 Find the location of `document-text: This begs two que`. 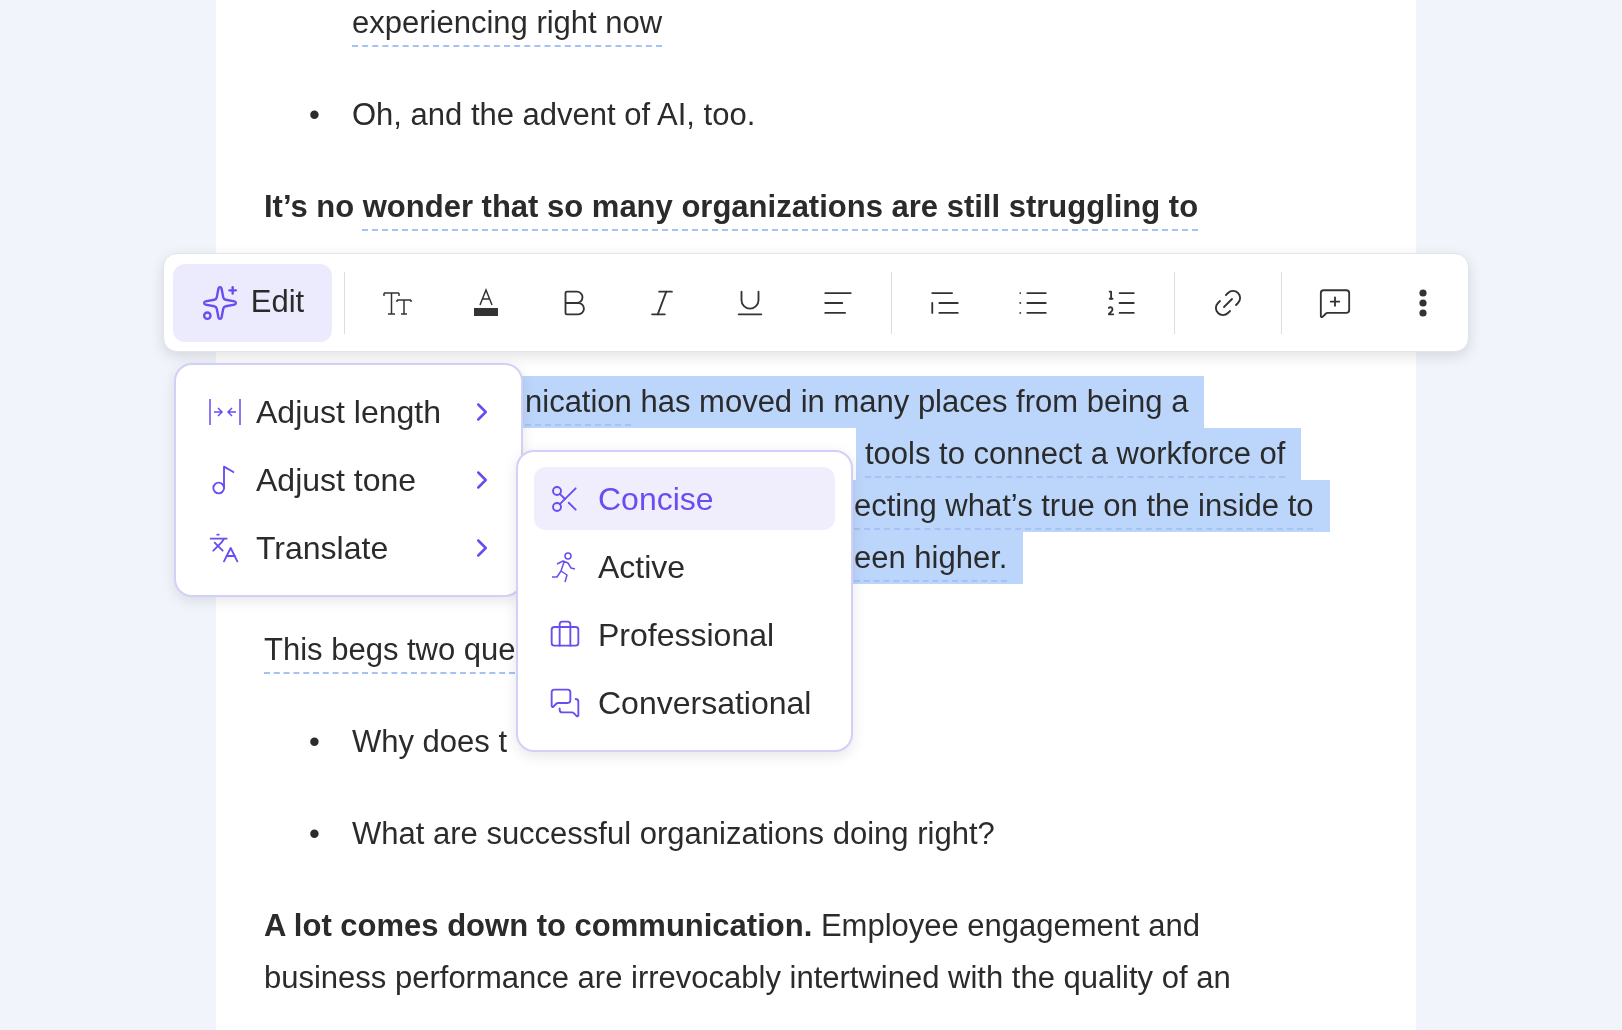

document-text: This begs two que is located at coordinates (390, 650).